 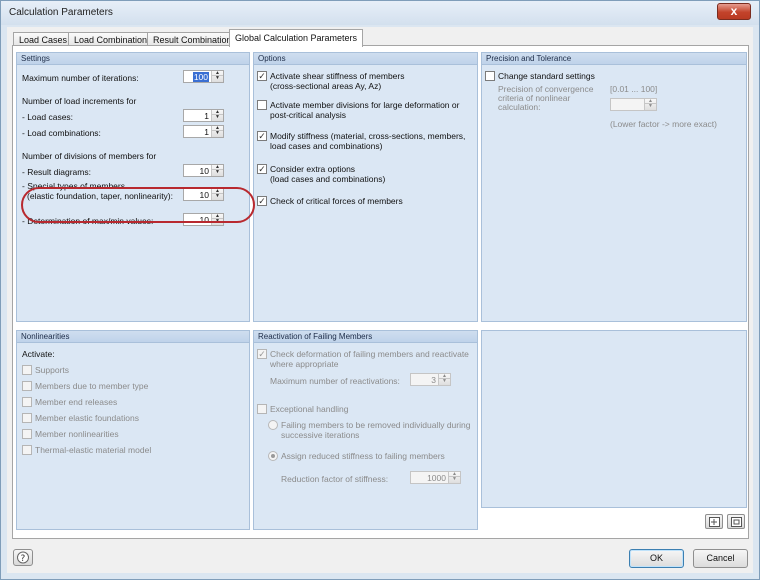 I want to click on elastic-foundations-label: Member elastic foundations, so click(x=87, y=418).